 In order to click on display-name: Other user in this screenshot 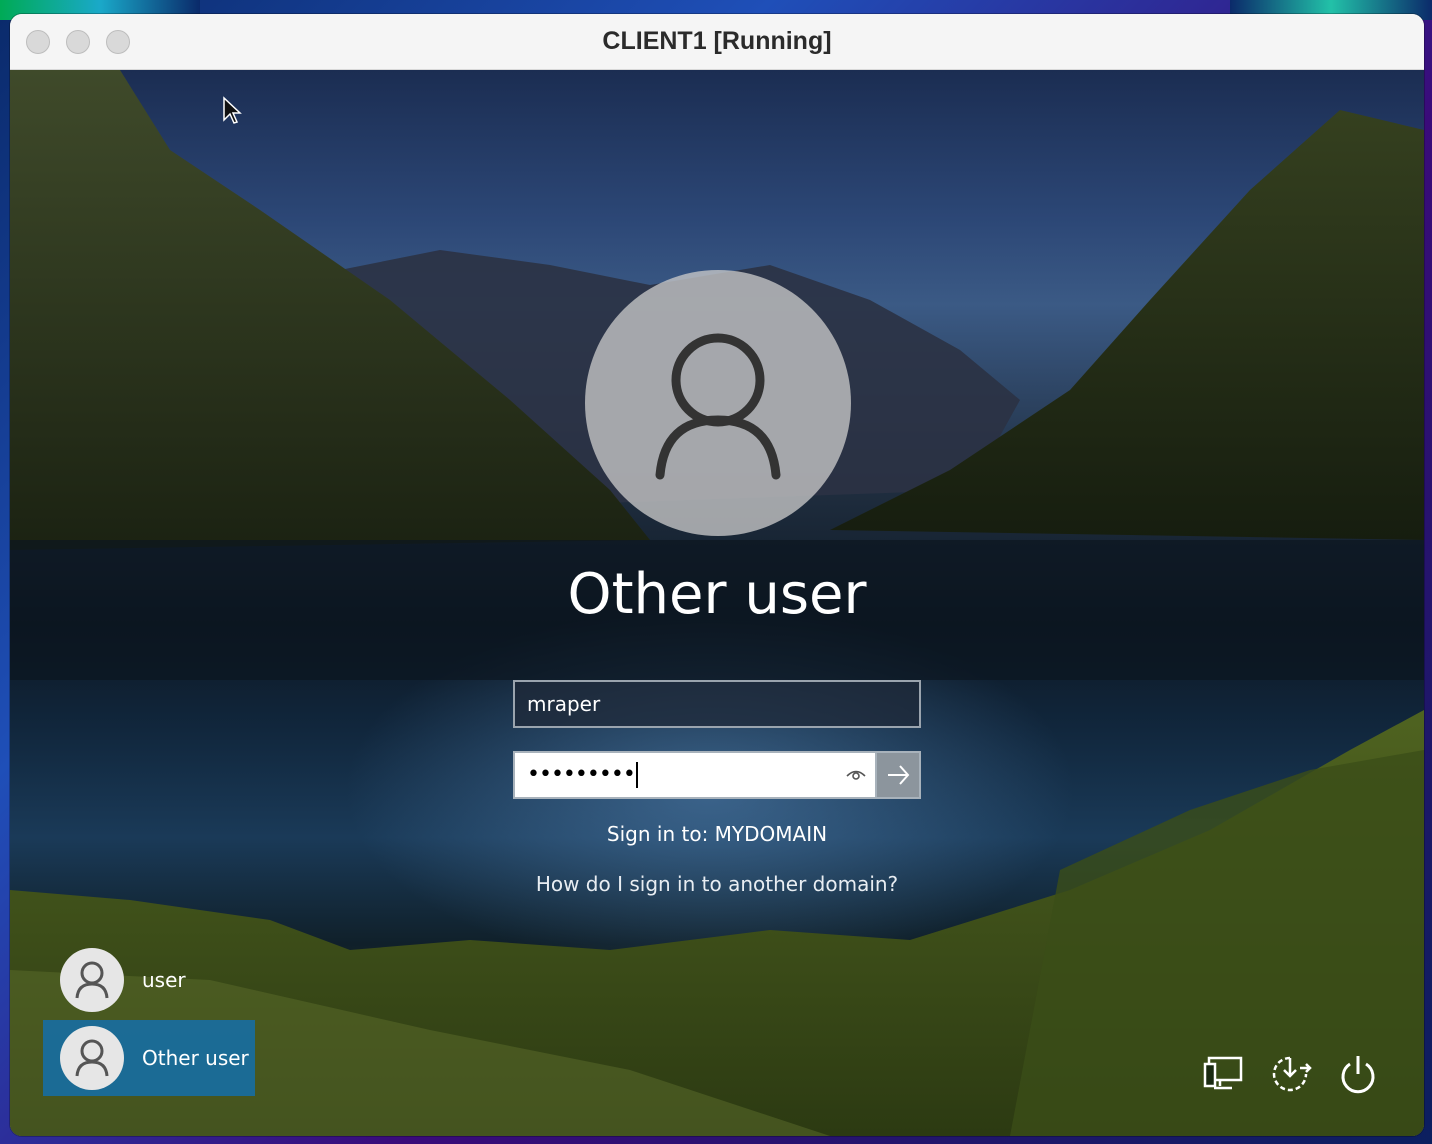, I will do `click(717, 594)`.